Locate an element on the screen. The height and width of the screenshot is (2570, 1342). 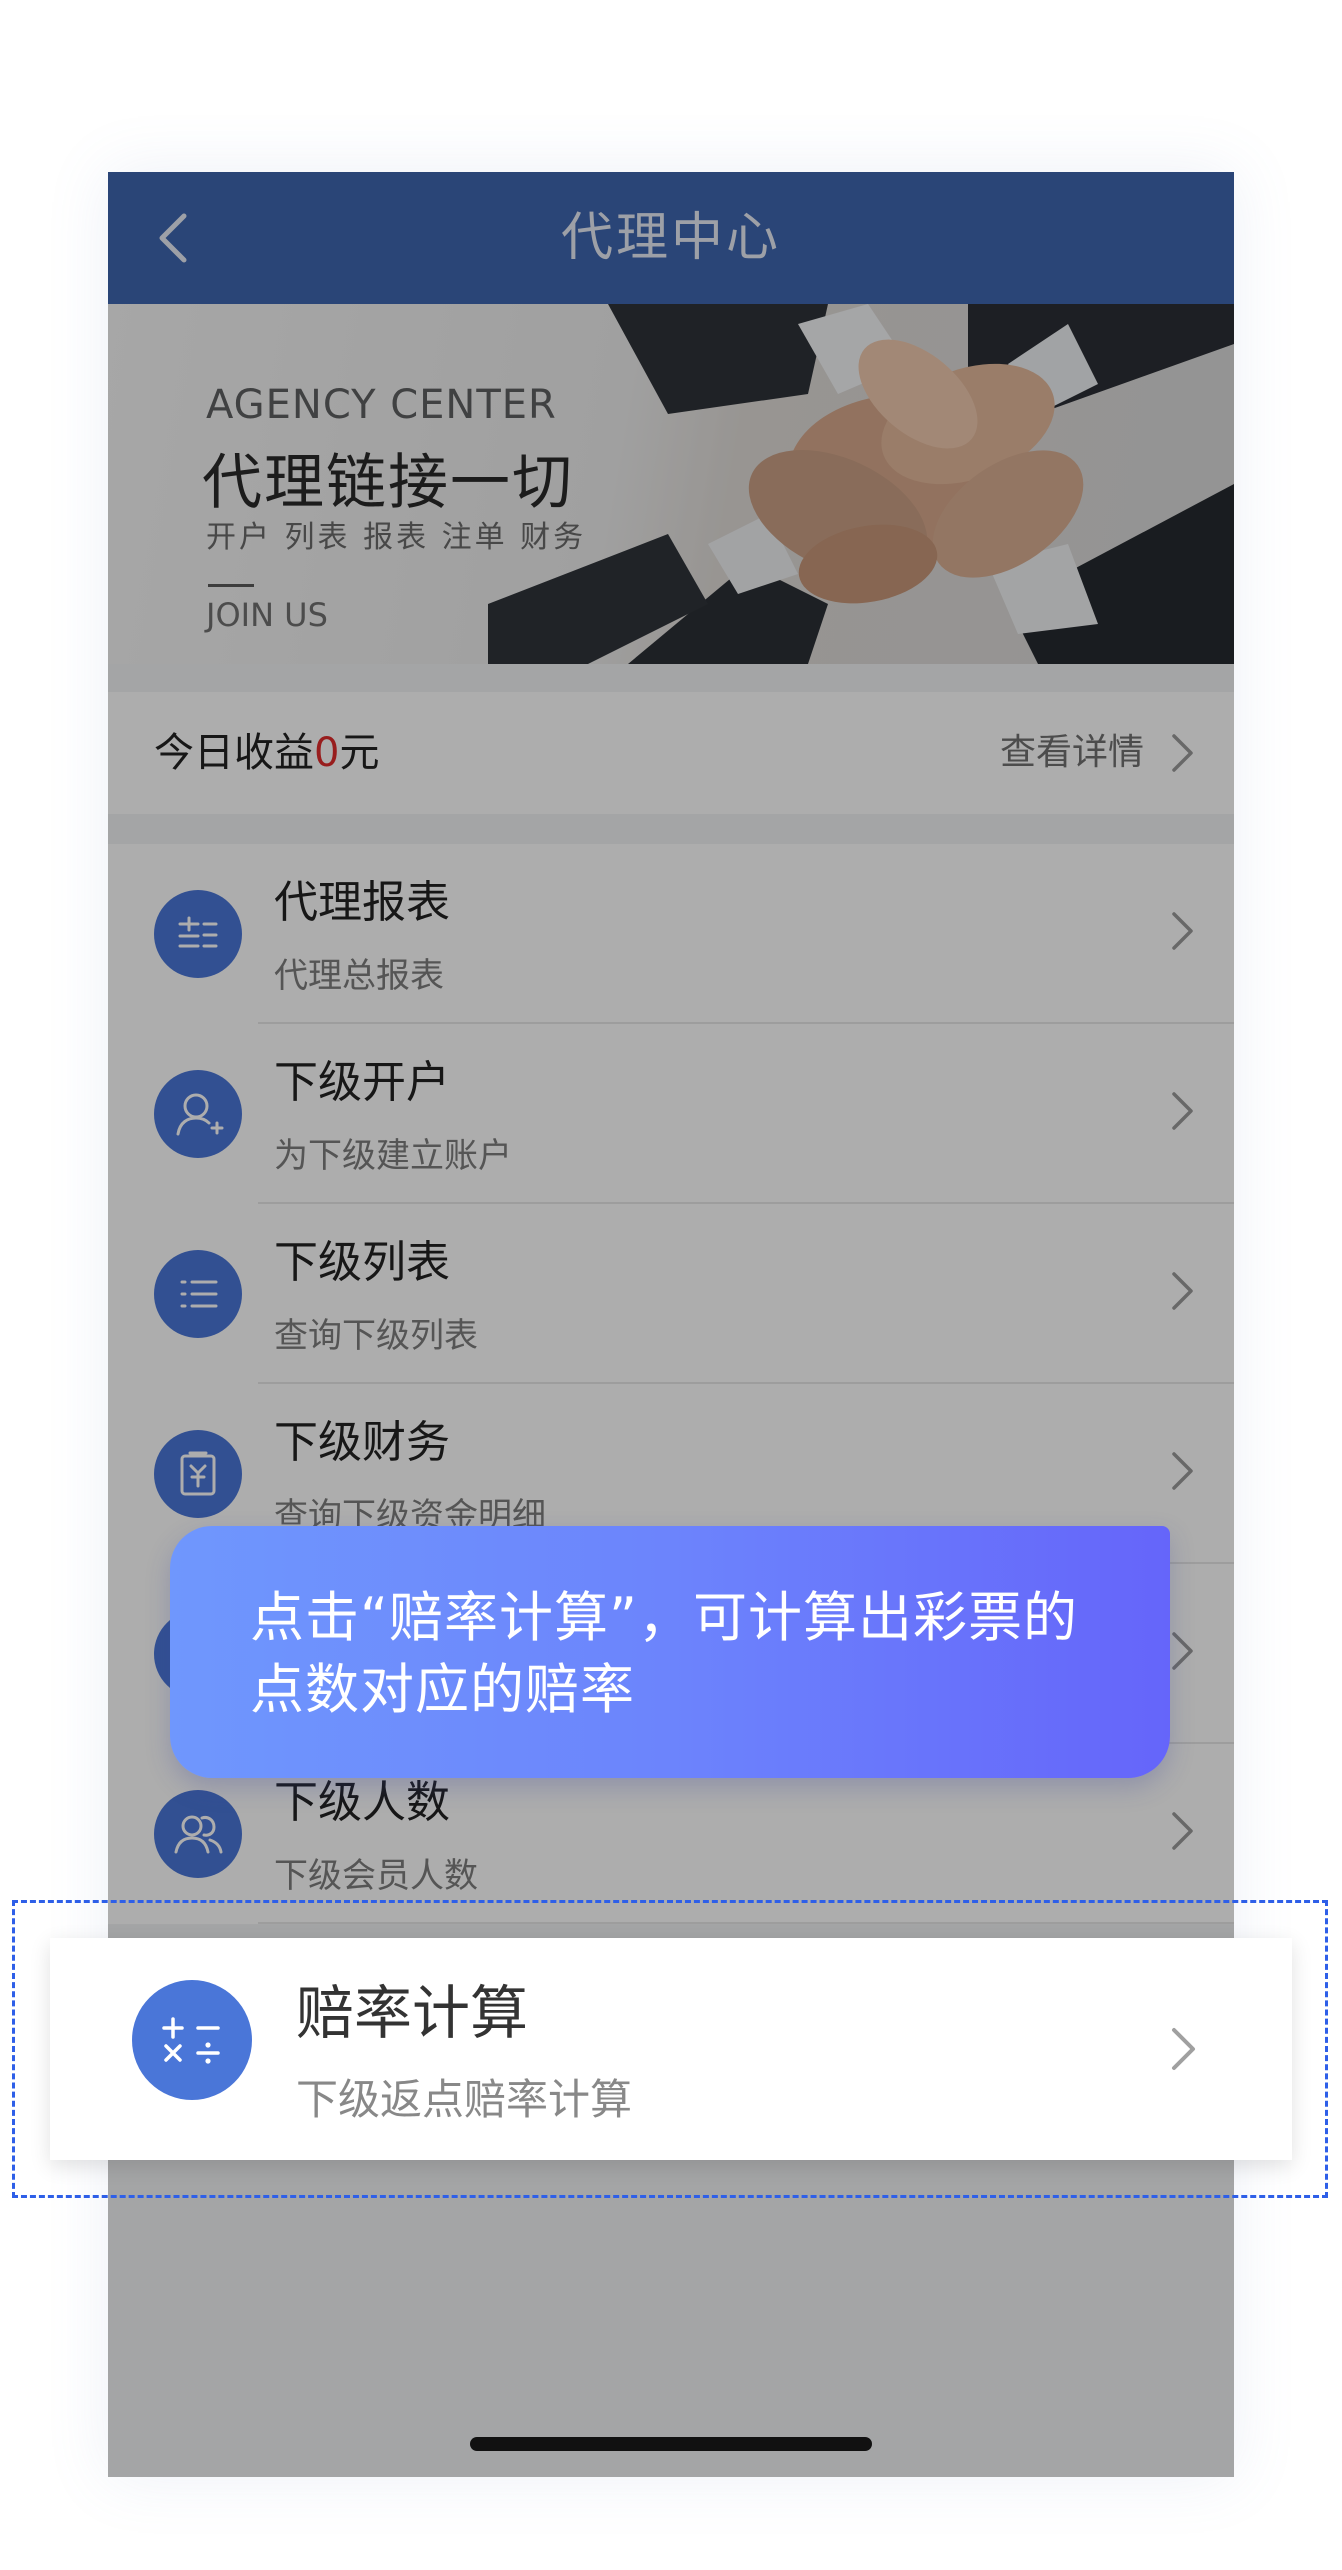
odds-calculation-subtitle: 下级返点赔率计算 is located at coordinates (464, 2099).